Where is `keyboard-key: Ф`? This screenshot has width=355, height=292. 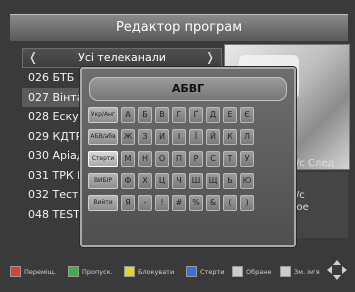 keyboard-key: Ф is located at coordinates (128, 181).